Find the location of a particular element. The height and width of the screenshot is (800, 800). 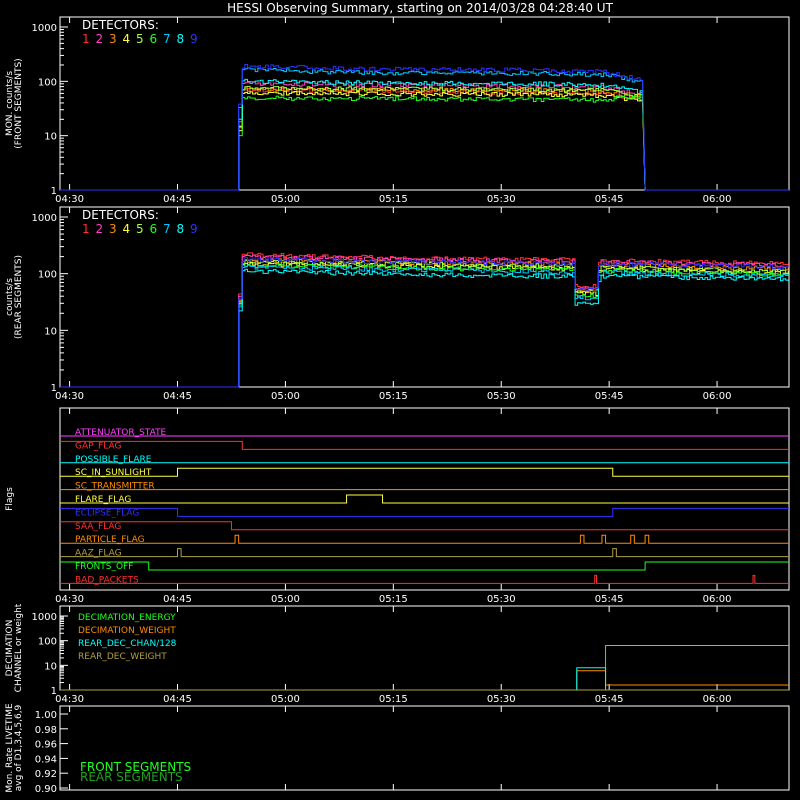

flag-line-gap-flag is located at coordinates (424, 445).